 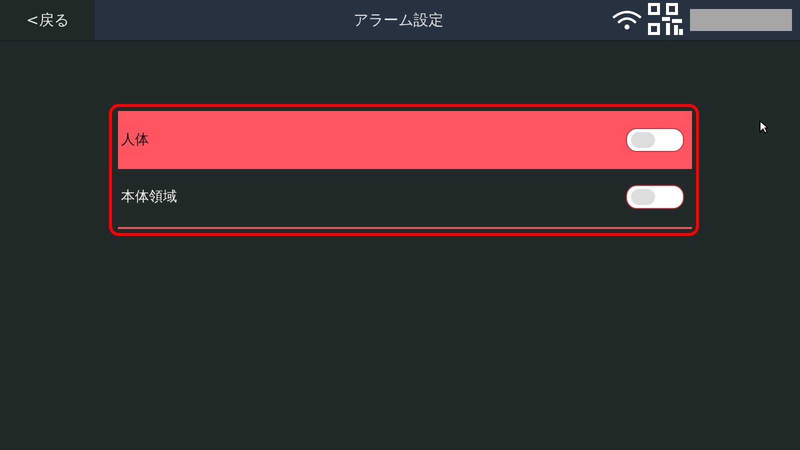 What do you see at coordinates (666, 20) in the screenshot?
I see `qr-code-icon` at bounding box center [666, 20].